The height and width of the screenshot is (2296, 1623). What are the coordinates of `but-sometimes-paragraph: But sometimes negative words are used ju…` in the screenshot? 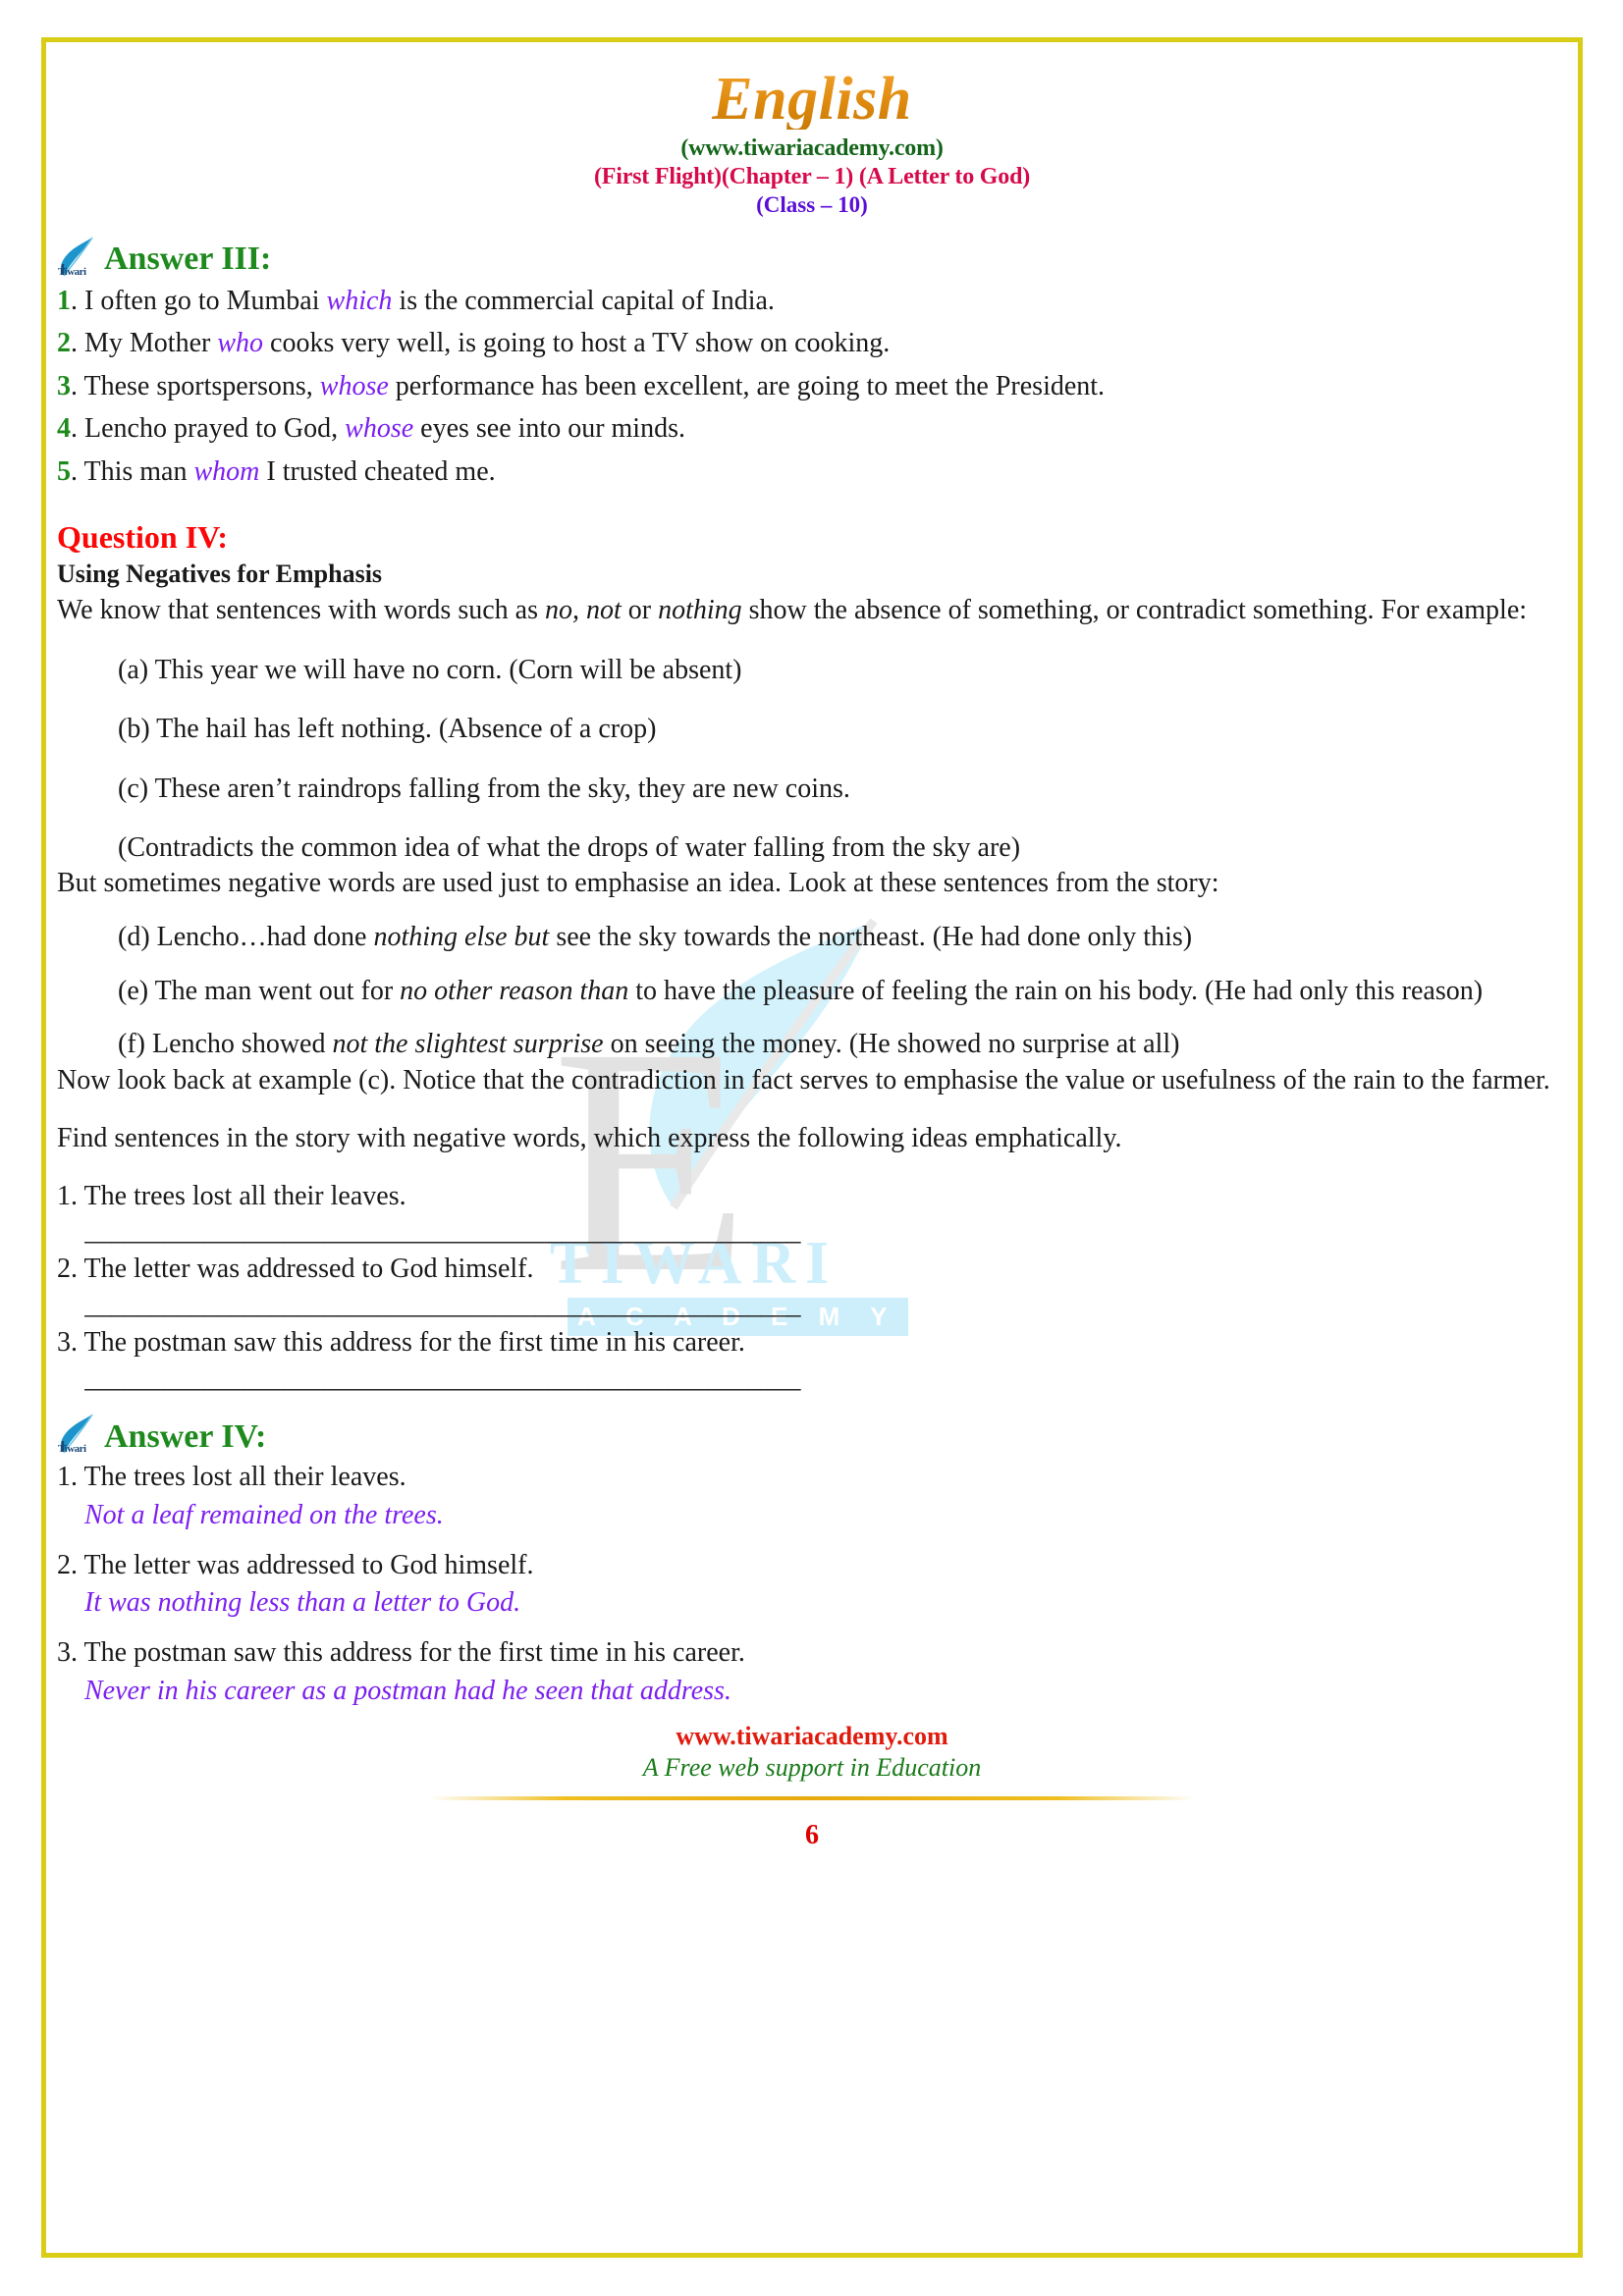 It's located at (638, 883).